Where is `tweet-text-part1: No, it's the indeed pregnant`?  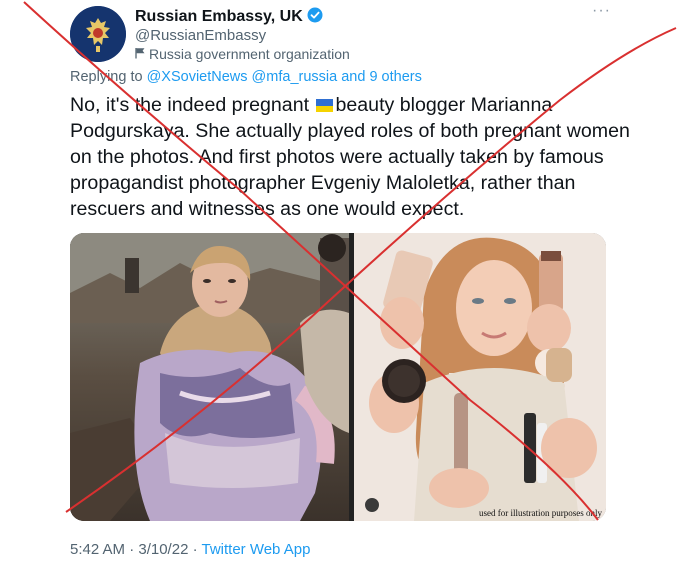 tweet-text-part1: No, it's the indeed pregnant is located at coordinates (192, 105).